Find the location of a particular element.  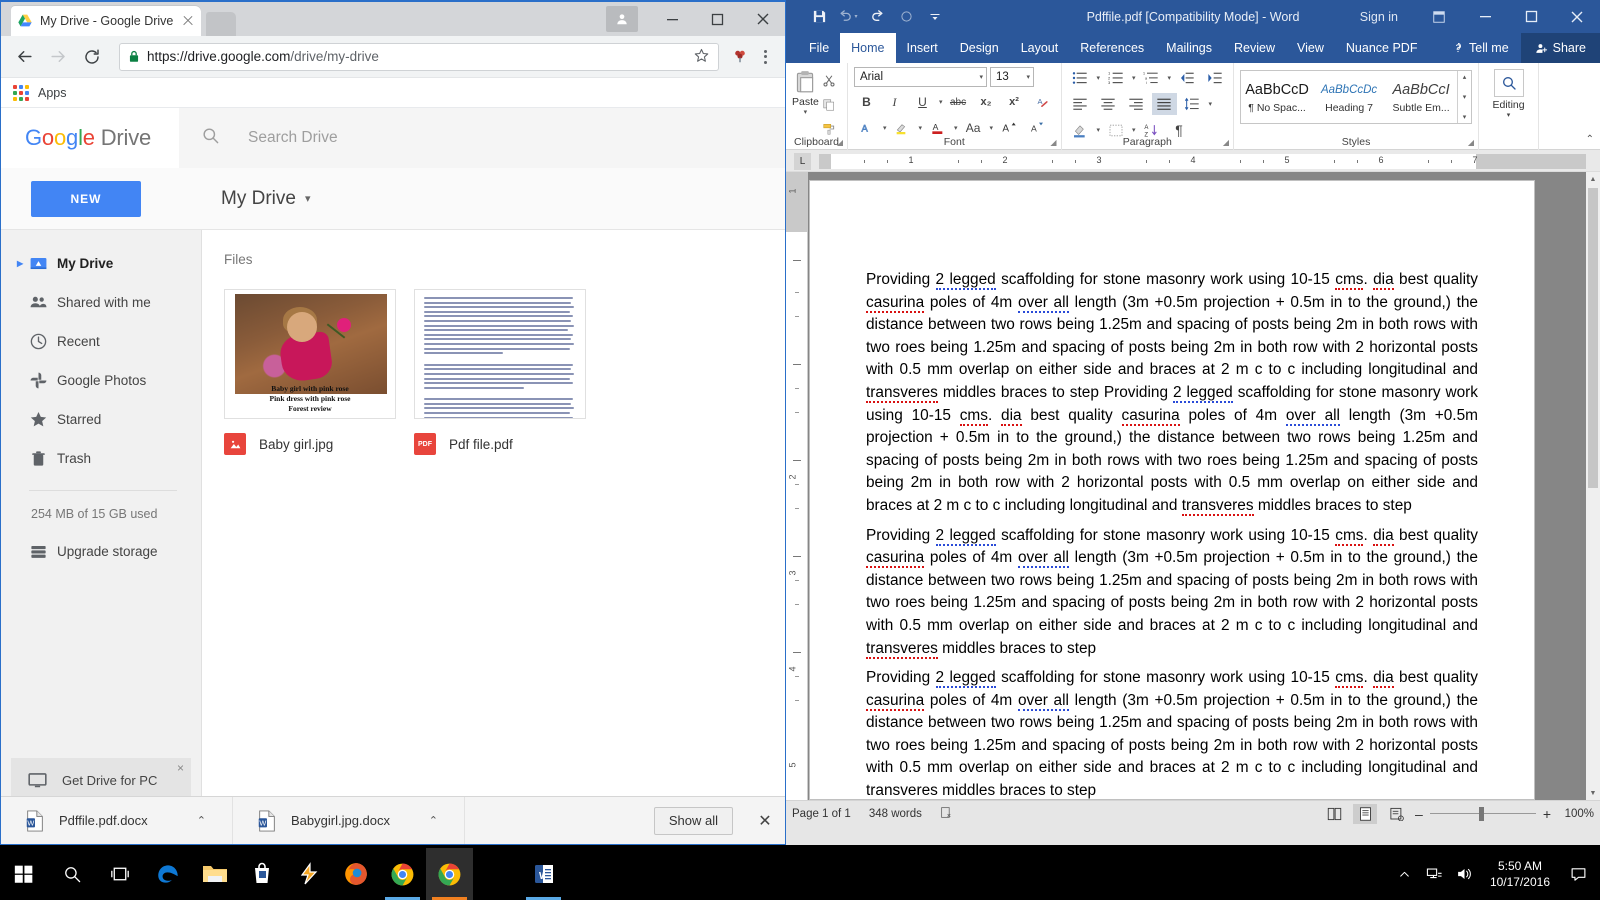

tab-home: Home is located at coordinates (868, 48).